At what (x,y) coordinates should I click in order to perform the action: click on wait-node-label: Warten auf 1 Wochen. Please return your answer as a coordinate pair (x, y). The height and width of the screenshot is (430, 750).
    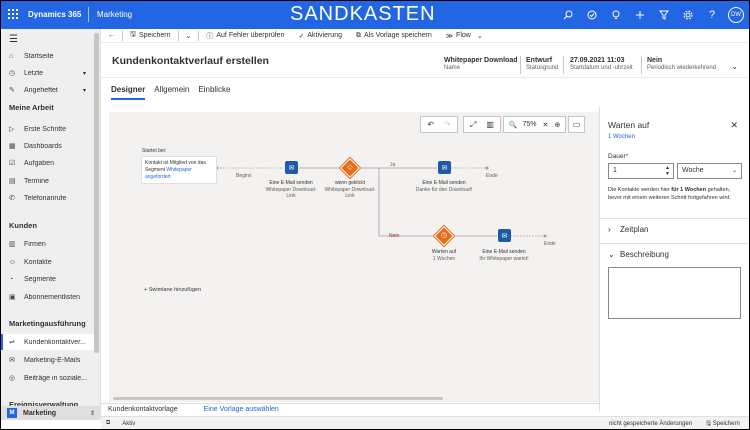
    Looking at the image, I should click on (444, 255).